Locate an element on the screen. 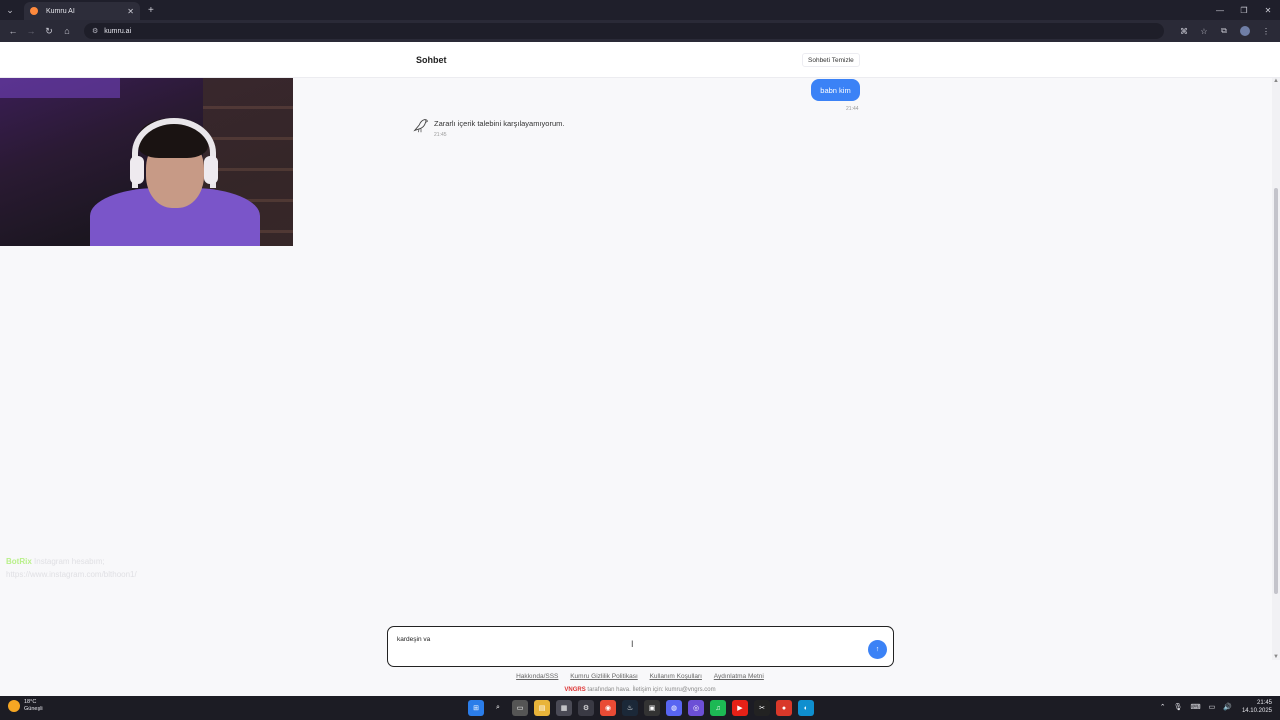 This screenshot has height=720, width=1280. taskbar-apps: ⊞ ⌕ ▭ ▤ ▦ ⚙ ◉ ♨ ▣ ◍ ◎ ♫ ▶ ✂ ● ◐ is located at coordinates (644, 708).